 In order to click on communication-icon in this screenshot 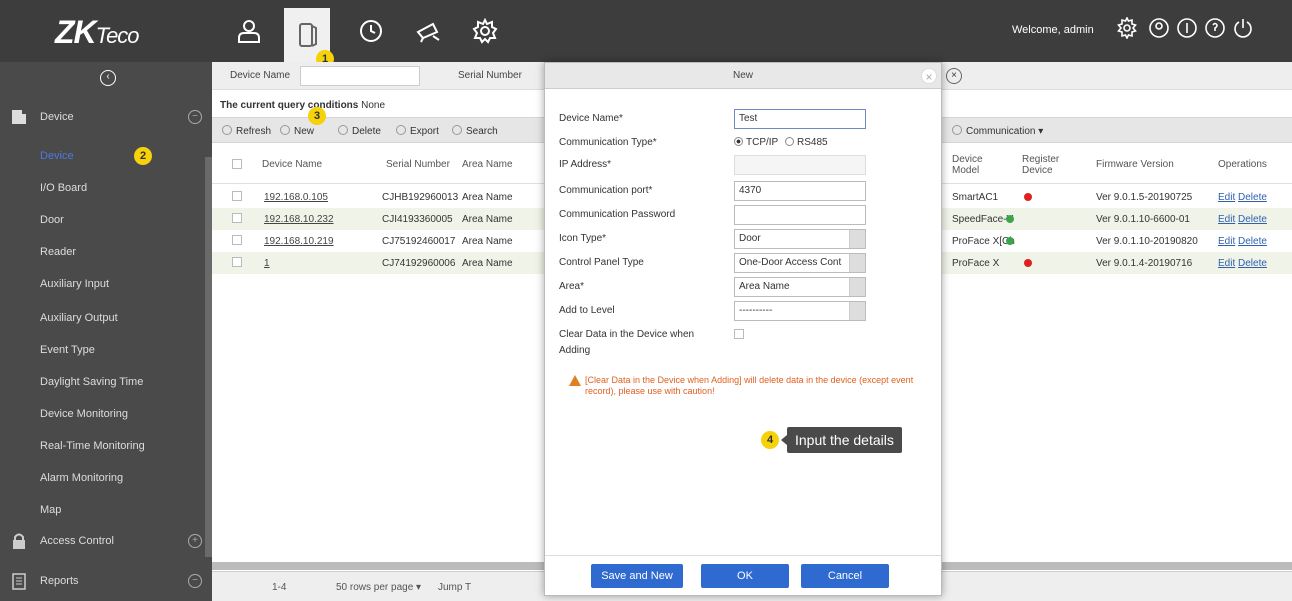, I will do `click(957, 130)`.